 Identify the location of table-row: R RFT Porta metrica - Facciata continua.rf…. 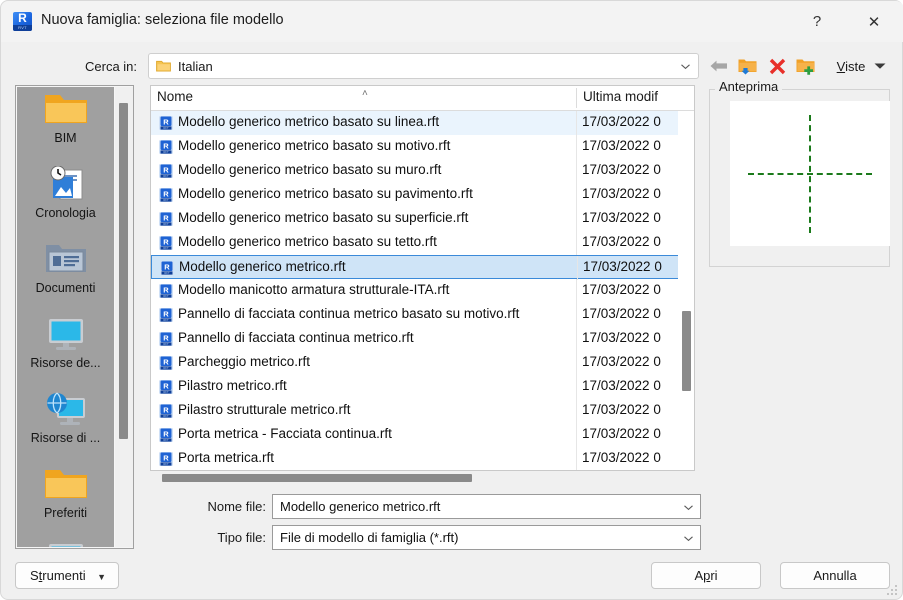
(422, 435).